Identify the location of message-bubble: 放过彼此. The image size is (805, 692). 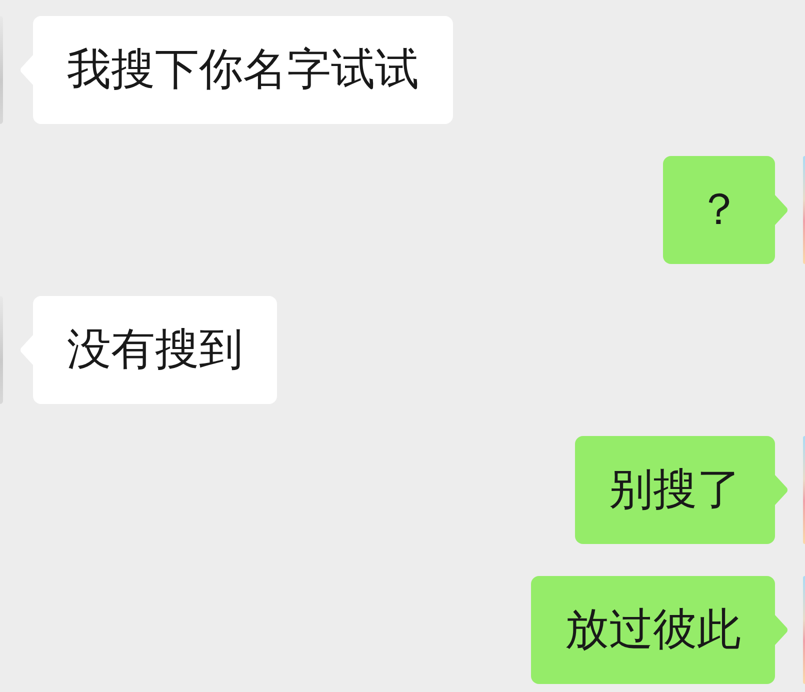
(653, 630).